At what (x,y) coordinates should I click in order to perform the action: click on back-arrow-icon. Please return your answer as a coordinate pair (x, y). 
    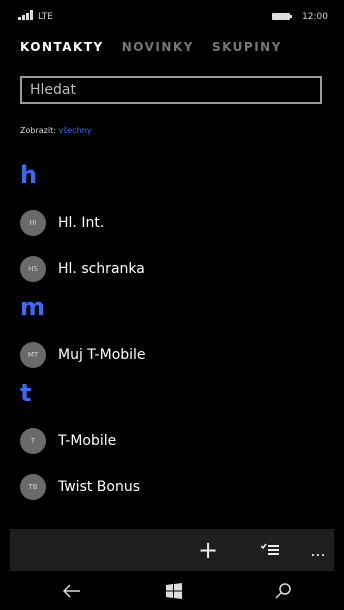
    Looking at the image, I should click on (71, 590).